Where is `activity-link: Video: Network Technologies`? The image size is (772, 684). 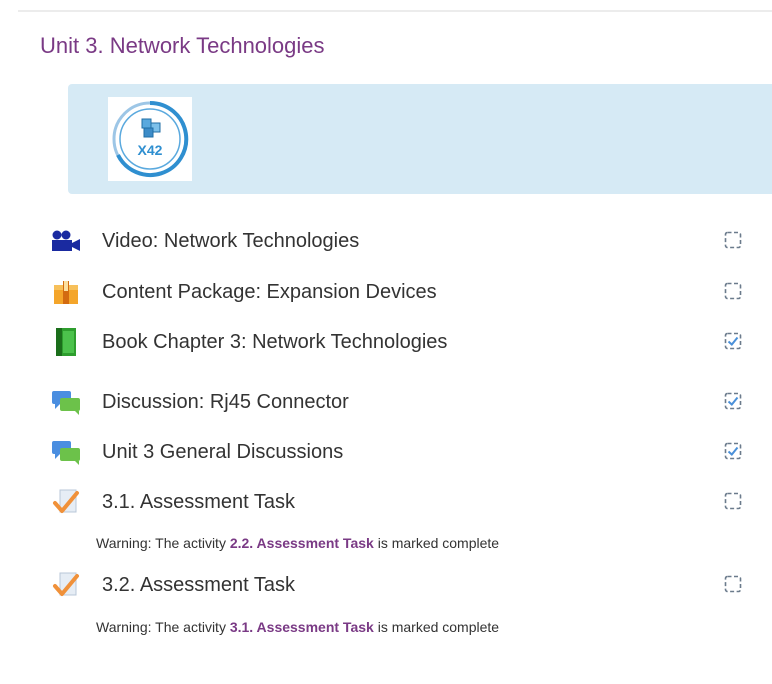 activity-link: Video: Network Technologies is located at coordinates (230, 241).